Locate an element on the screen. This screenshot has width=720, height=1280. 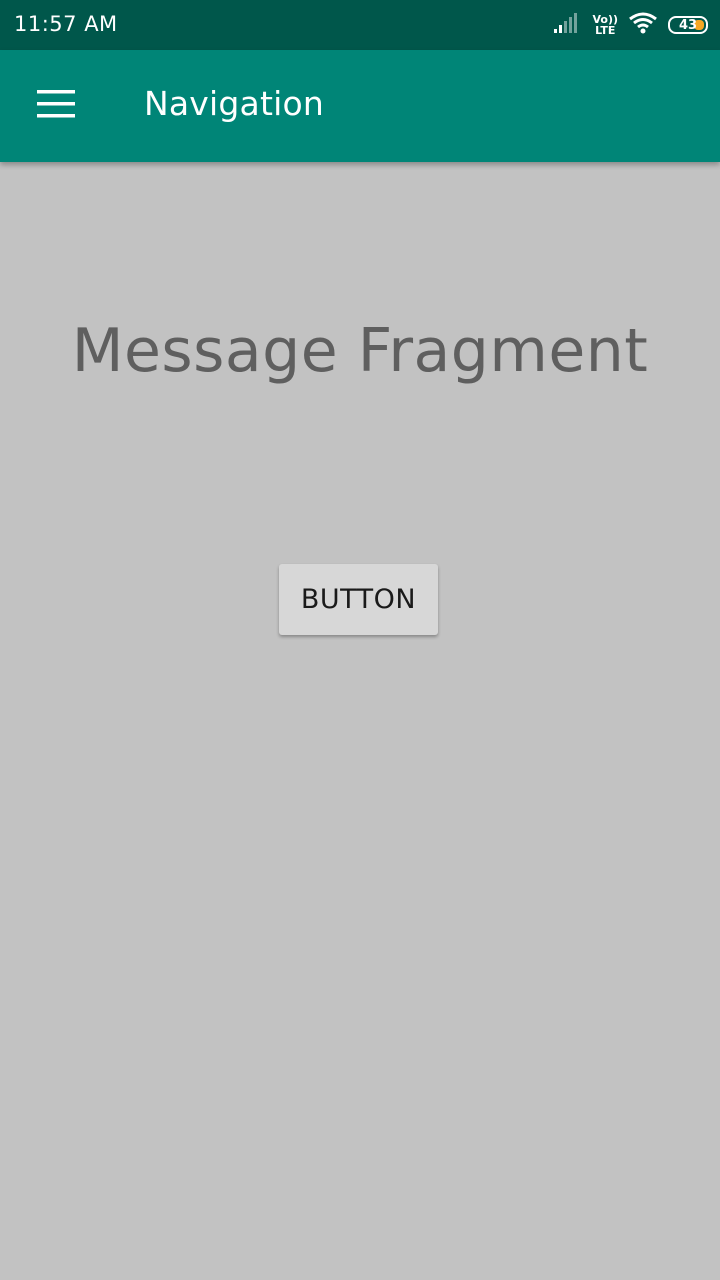
signal-icon is located at coordinates (568, 25).